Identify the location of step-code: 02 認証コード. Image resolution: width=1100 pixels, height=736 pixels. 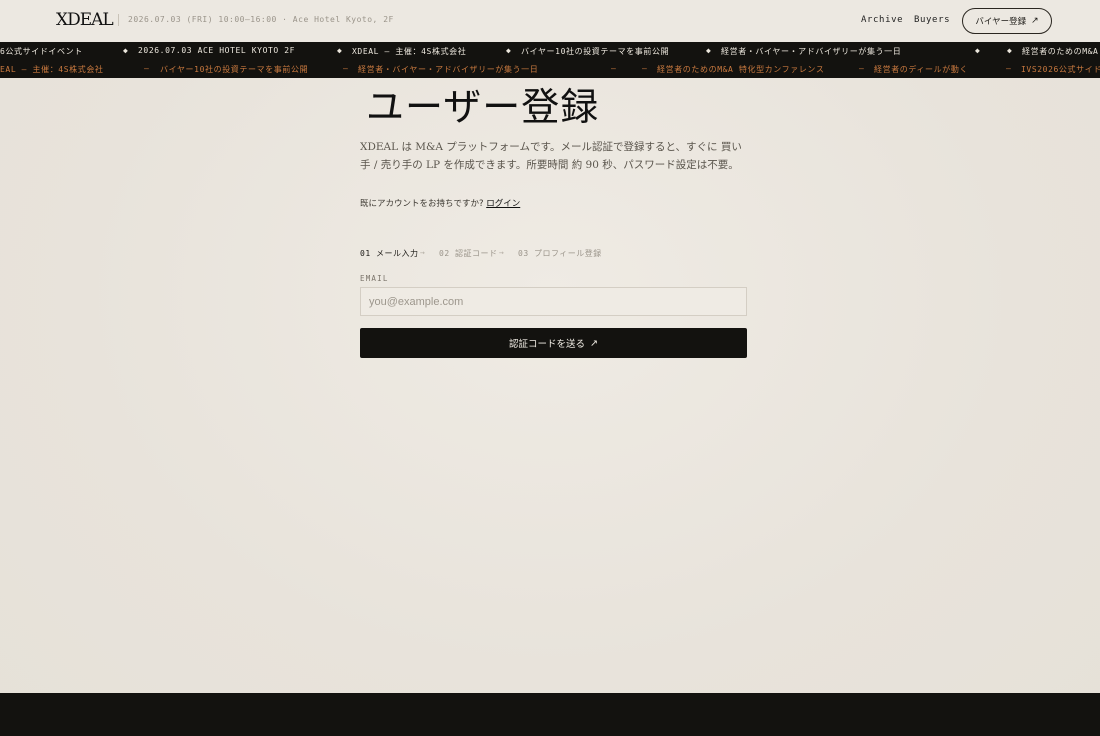
(468, 253).